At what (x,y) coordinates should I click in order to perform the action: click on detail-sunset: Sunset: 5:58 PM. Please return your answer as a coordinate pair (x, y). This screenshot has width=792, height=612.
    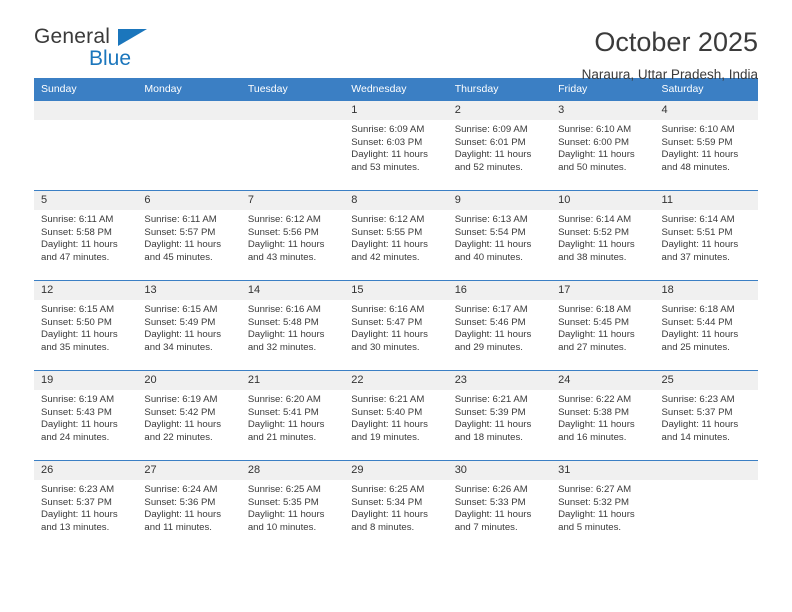
    Looking at the image, I should click on (76, 232).